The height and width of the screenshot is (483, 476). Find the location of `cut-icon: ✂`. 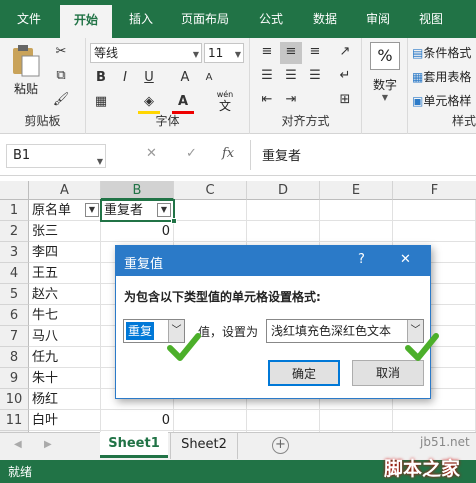

cut-icon: ✂ is located at coordinates (61, 53).